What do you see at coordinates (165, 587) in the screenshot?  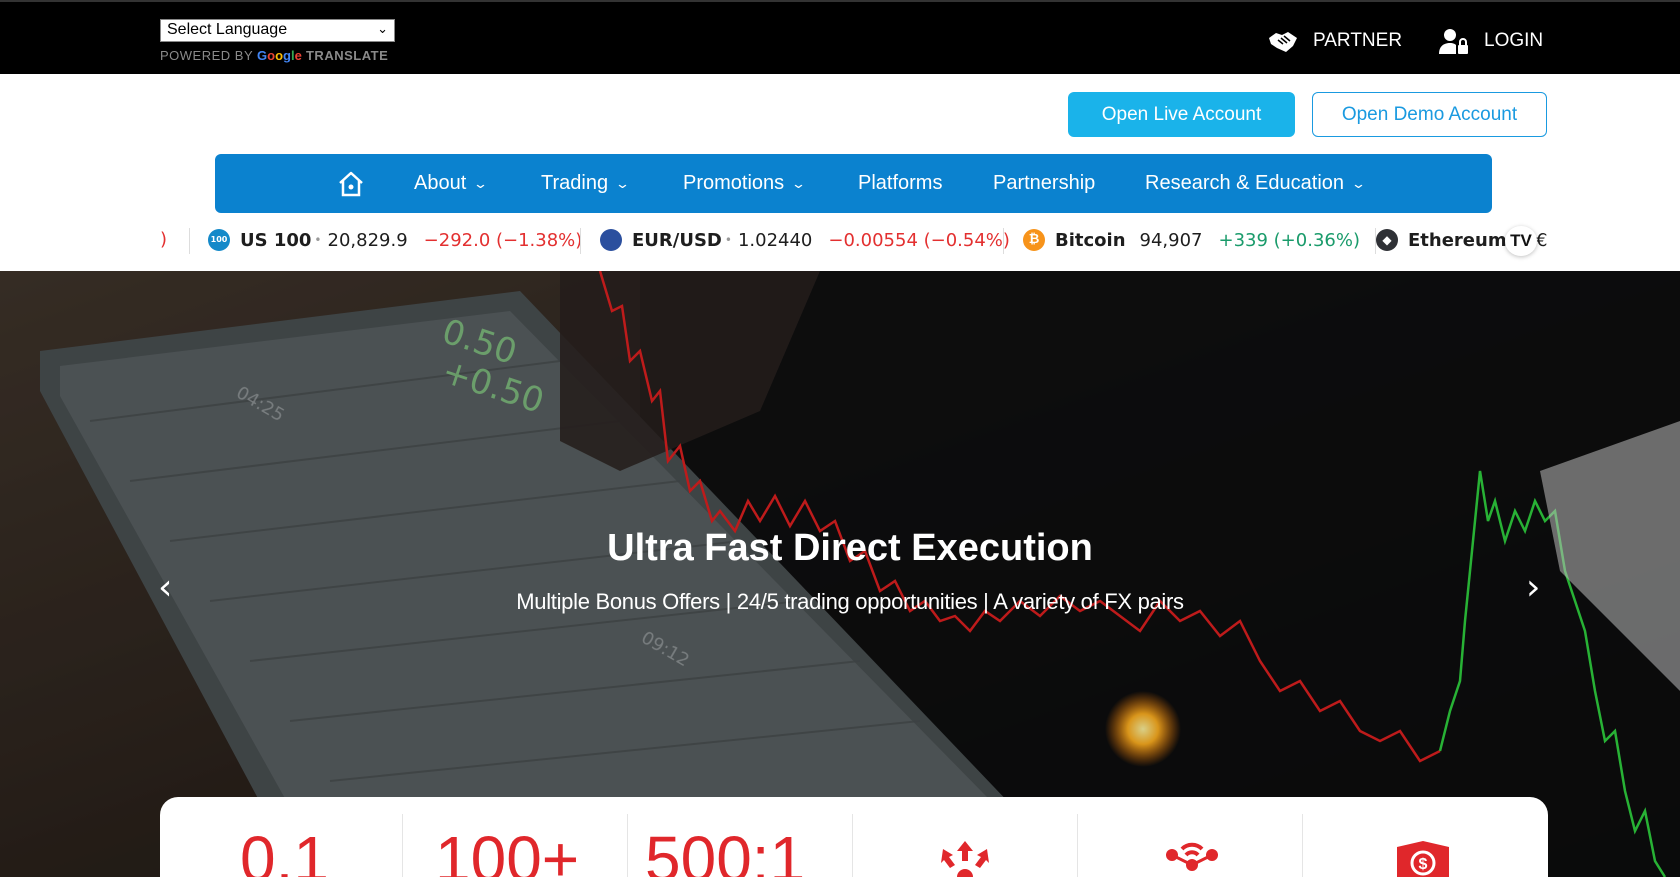 I see `slider-prev-arrow-icon: ‹` at bounding box center [165, 587].